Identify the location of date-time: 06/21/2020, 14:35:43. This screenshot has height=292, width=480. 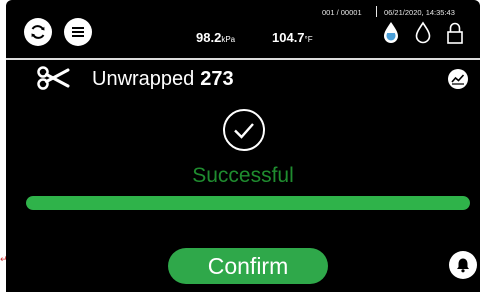
(419, 12).